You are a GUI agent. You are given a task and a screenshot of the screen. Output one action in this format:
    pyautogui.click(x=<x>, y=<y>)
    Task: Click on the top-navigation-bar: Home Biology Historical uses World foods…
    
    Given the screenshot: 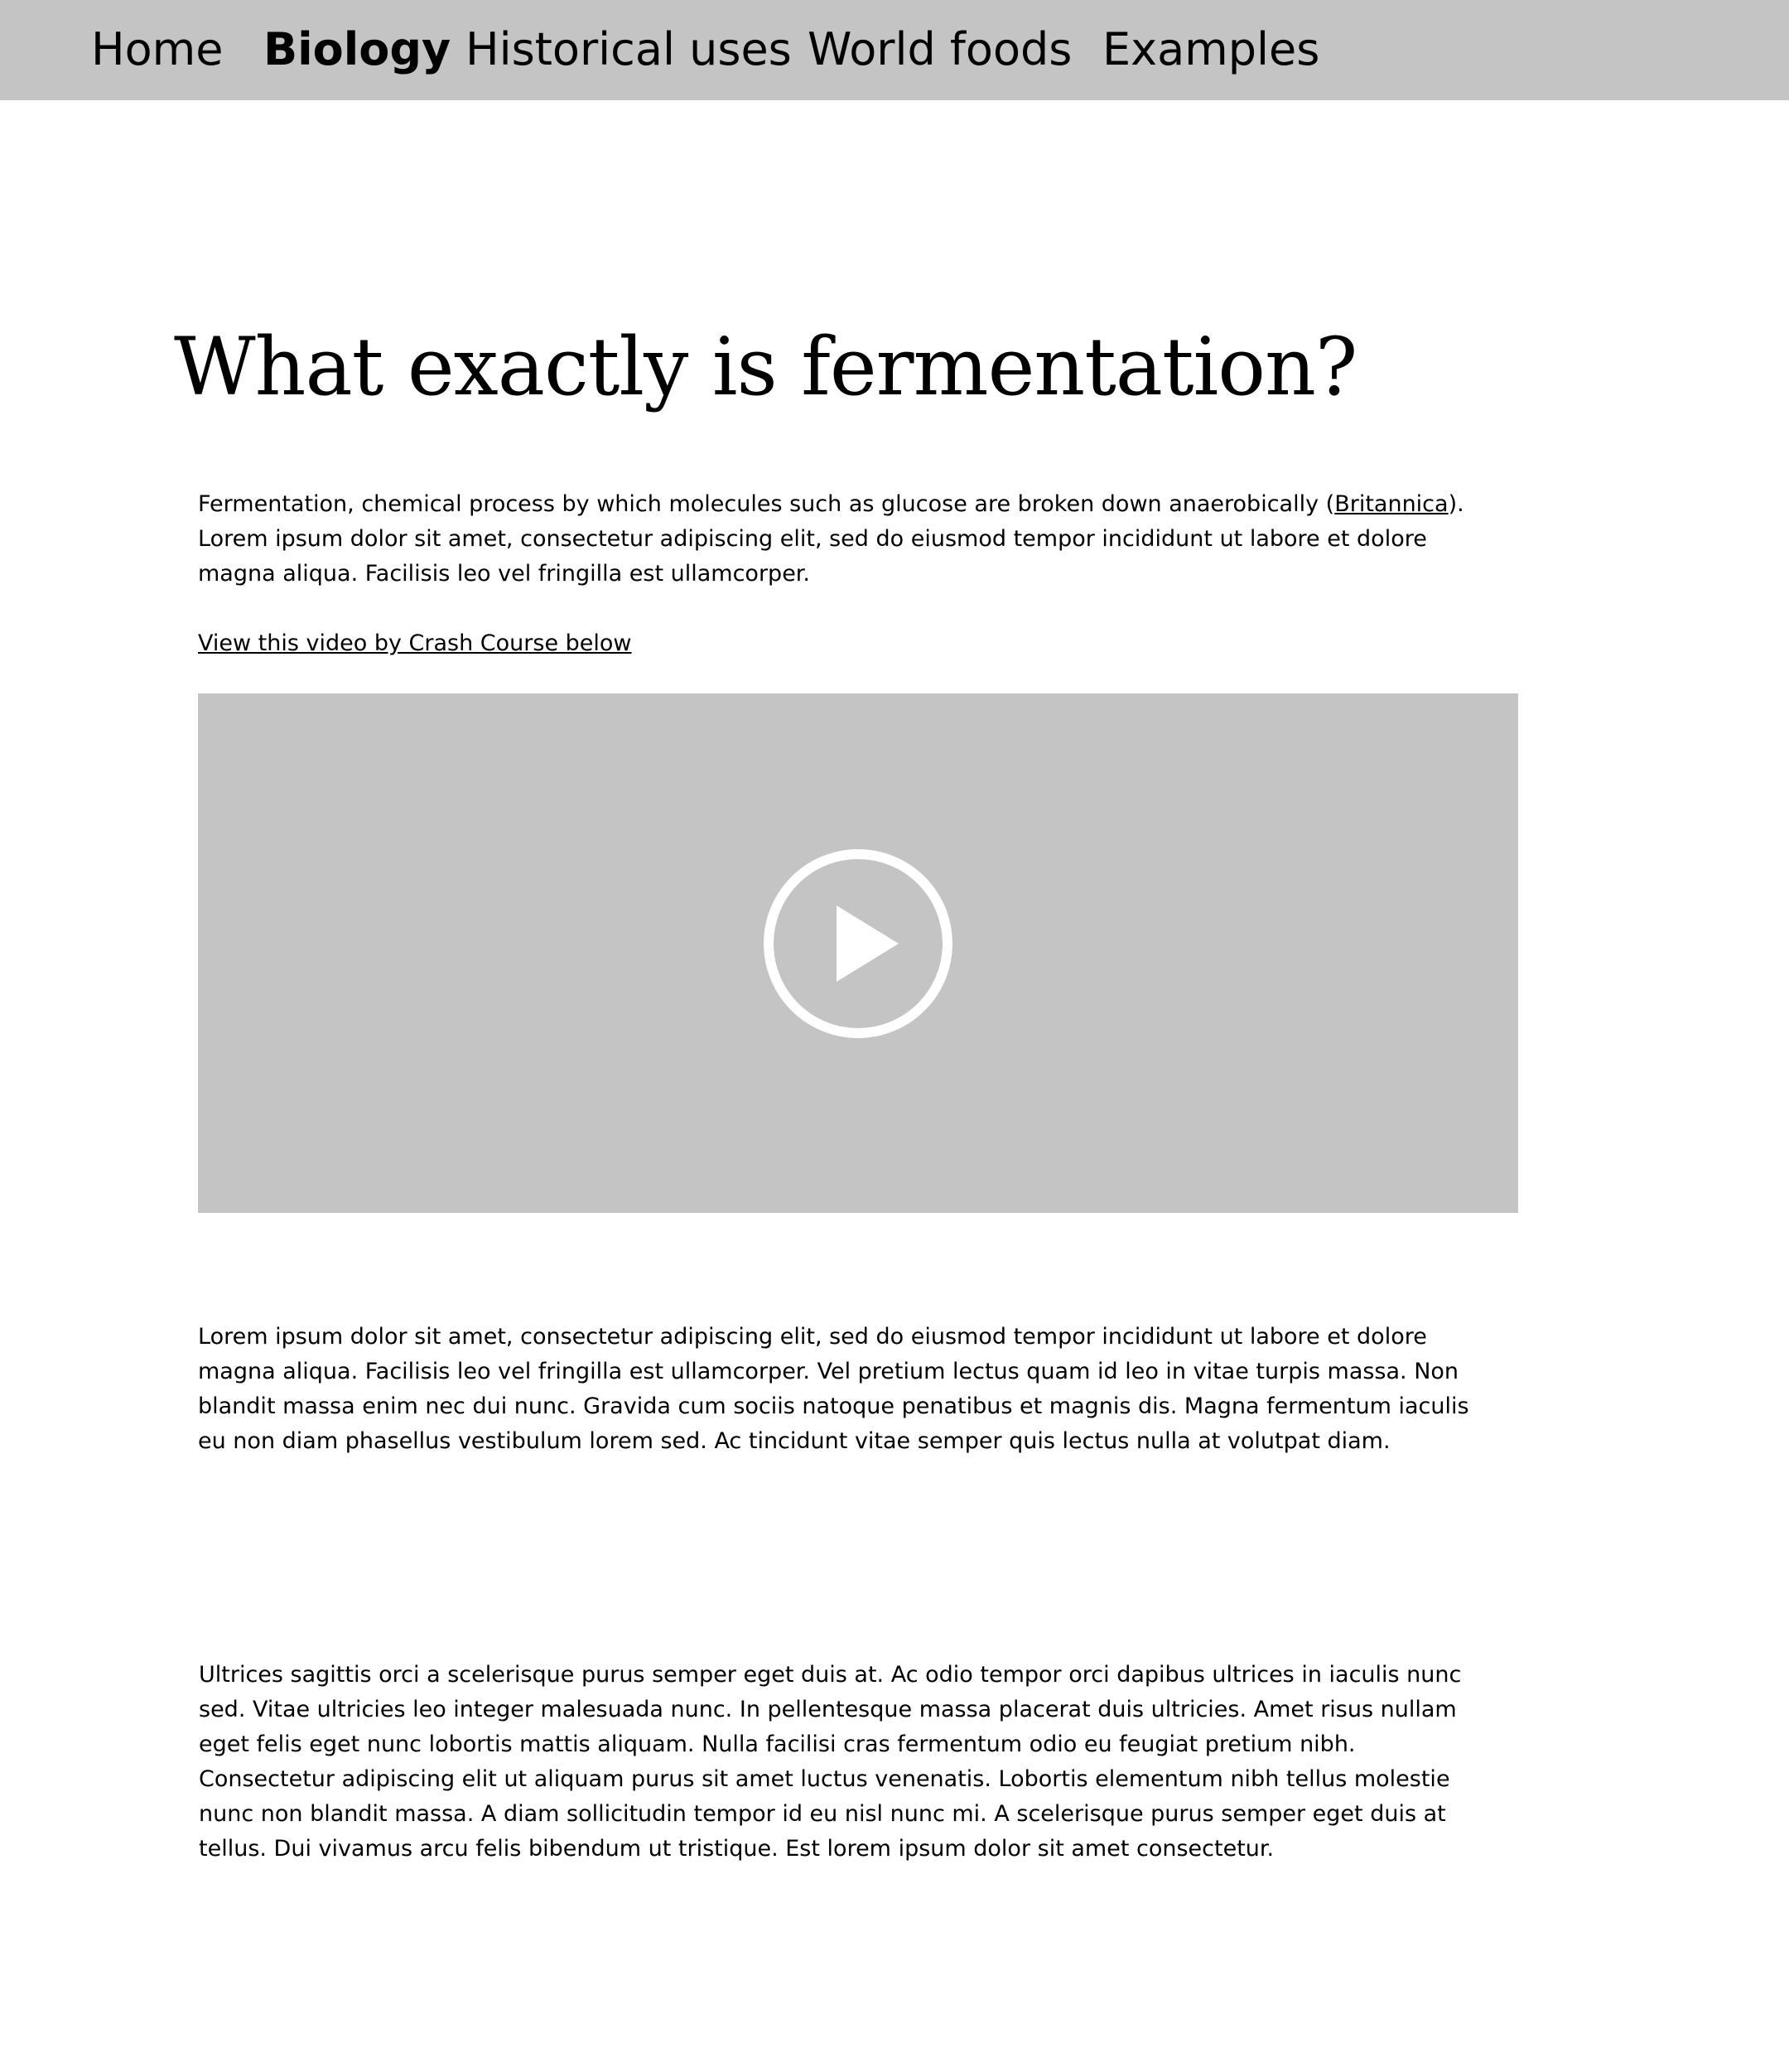 What is the action you would take?
    pyautogui.click(x=894, y=50)
    